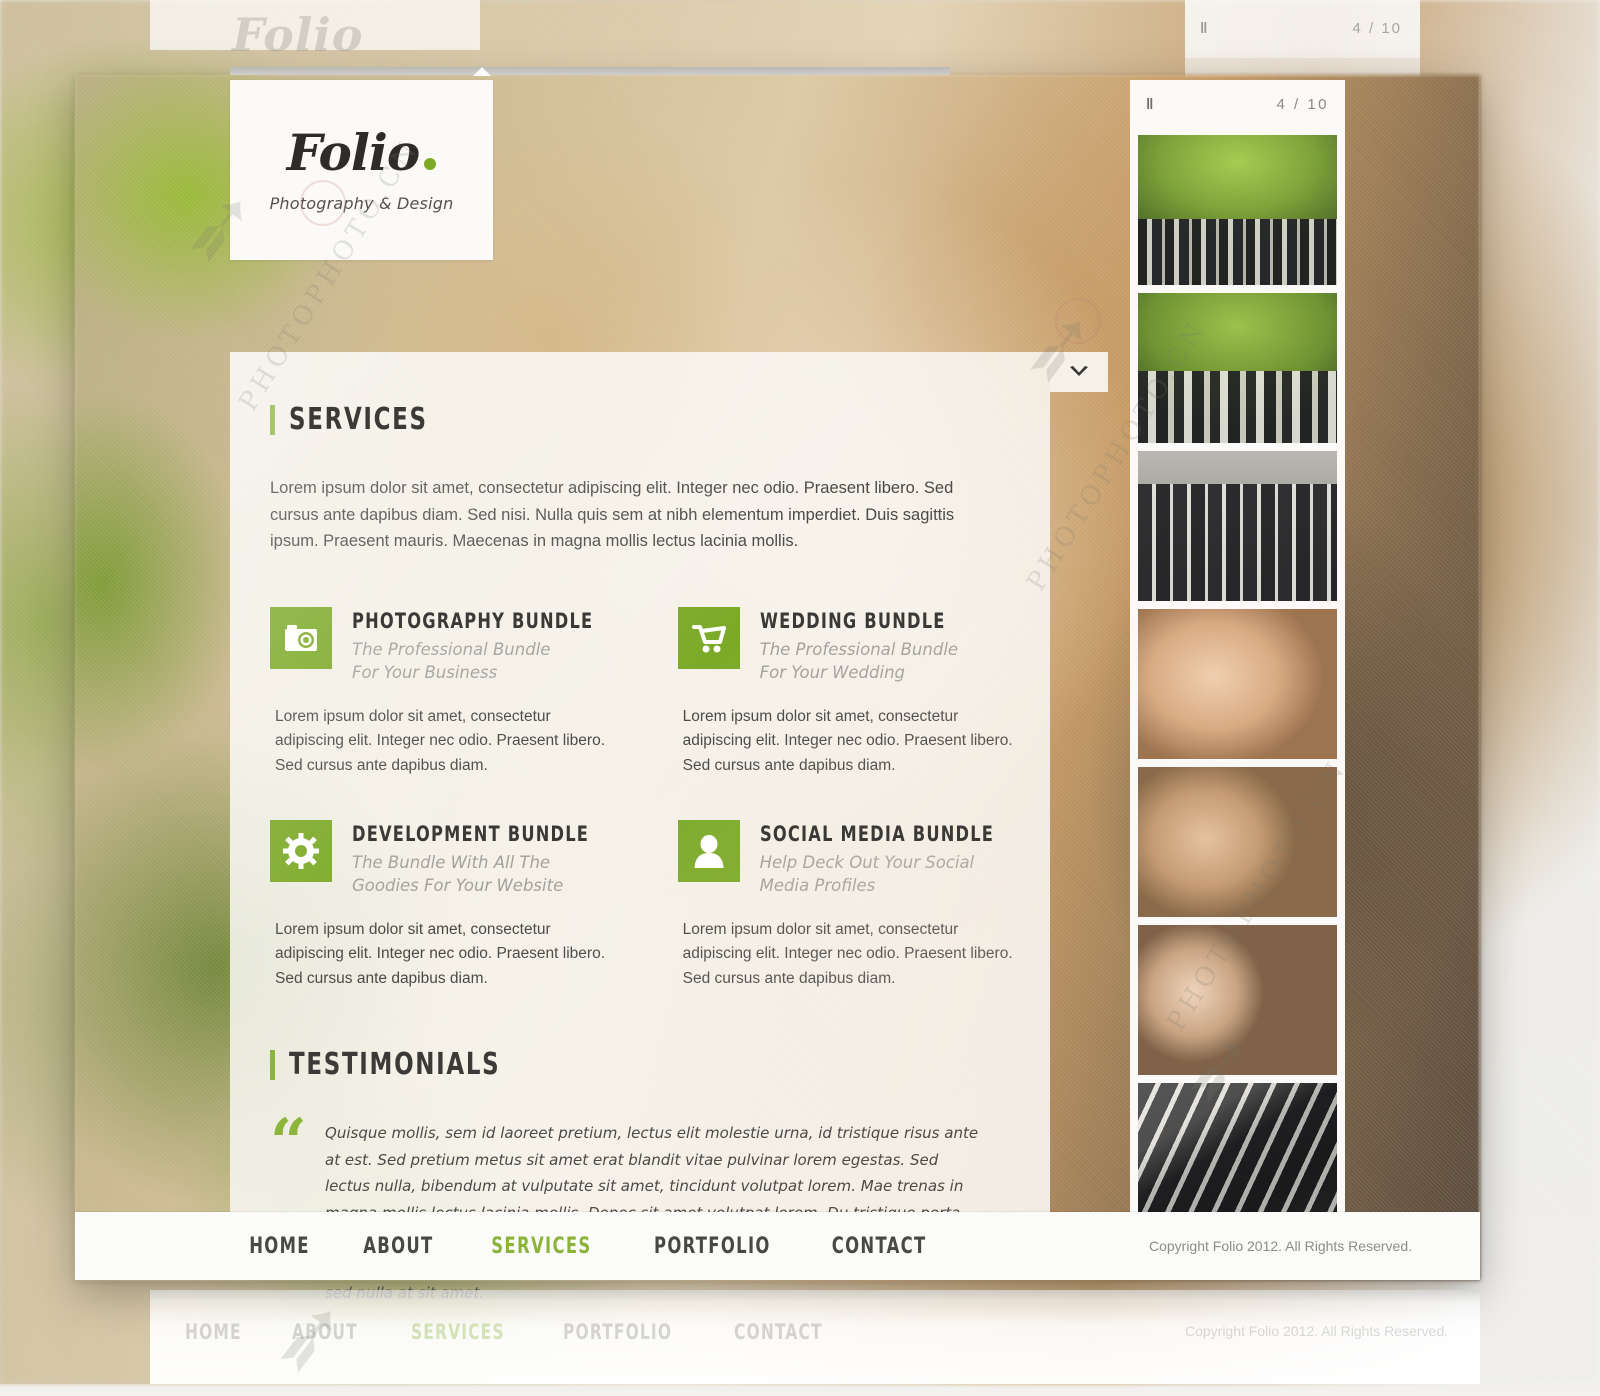  I want to click on ghost-pause-icon: ‖, so click(1204, 28).